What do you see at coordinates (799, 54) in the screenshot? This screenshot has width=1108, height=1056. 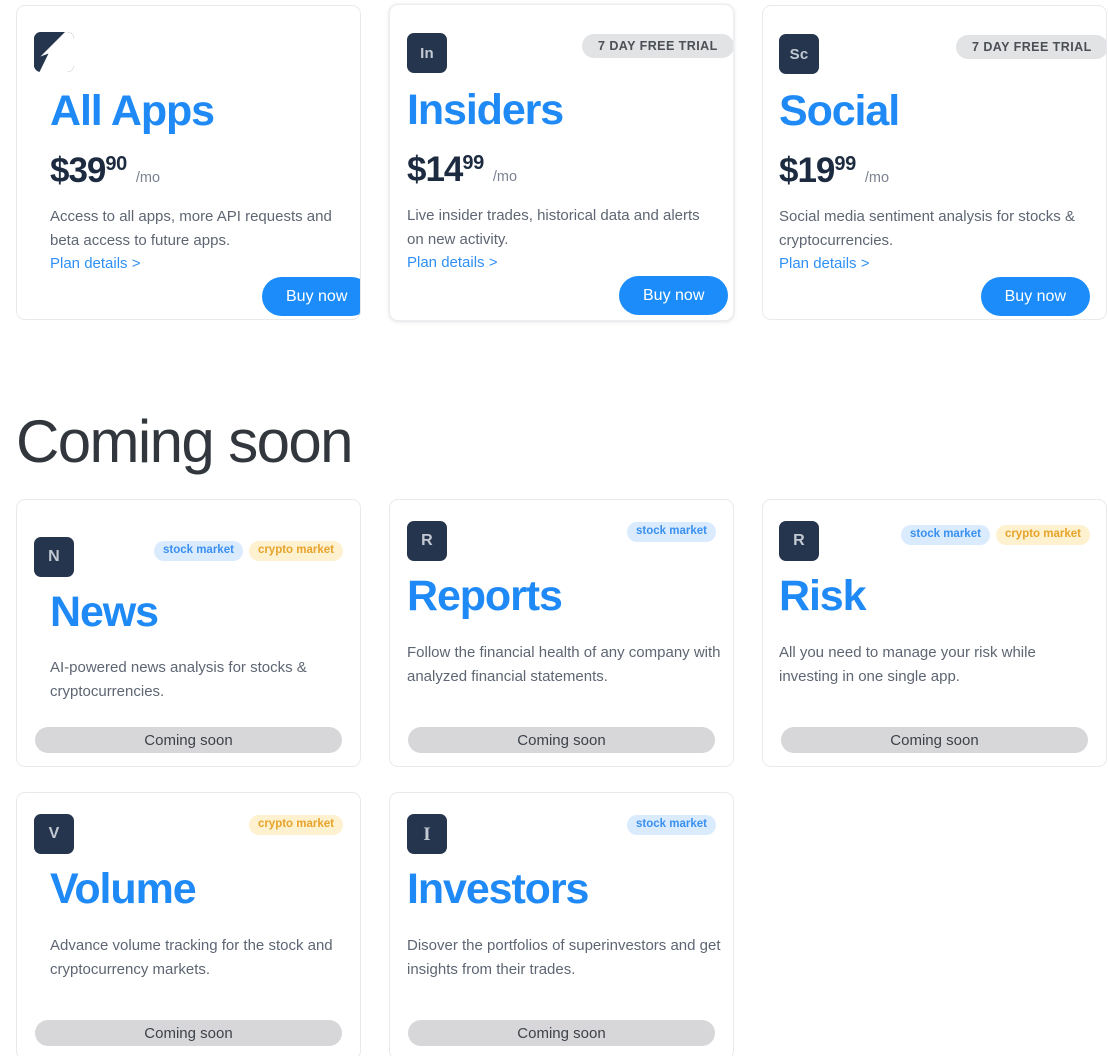 I see `social-app-icon: Sc` at bounding box center [799, 54].